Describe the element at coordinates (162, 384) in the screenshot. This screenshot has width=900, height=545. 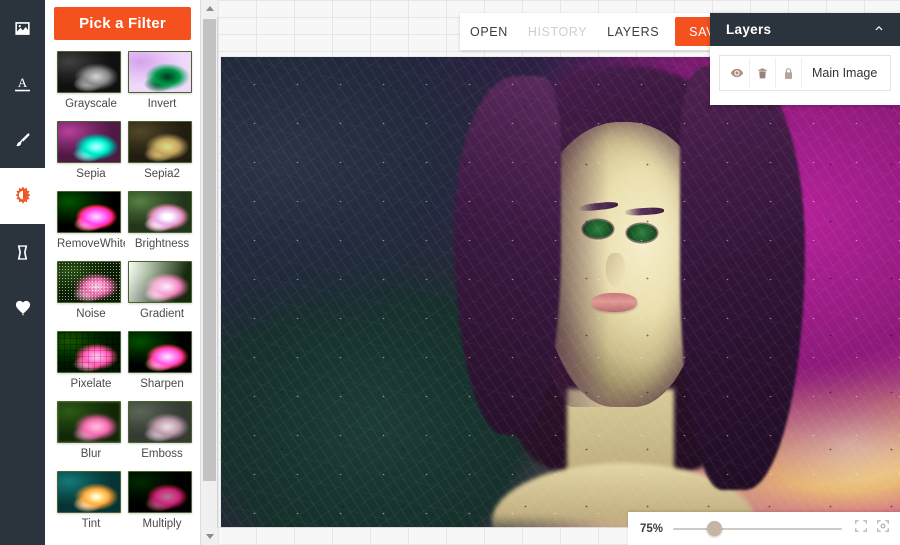
I see `filter-label: Sharpen` at that location.